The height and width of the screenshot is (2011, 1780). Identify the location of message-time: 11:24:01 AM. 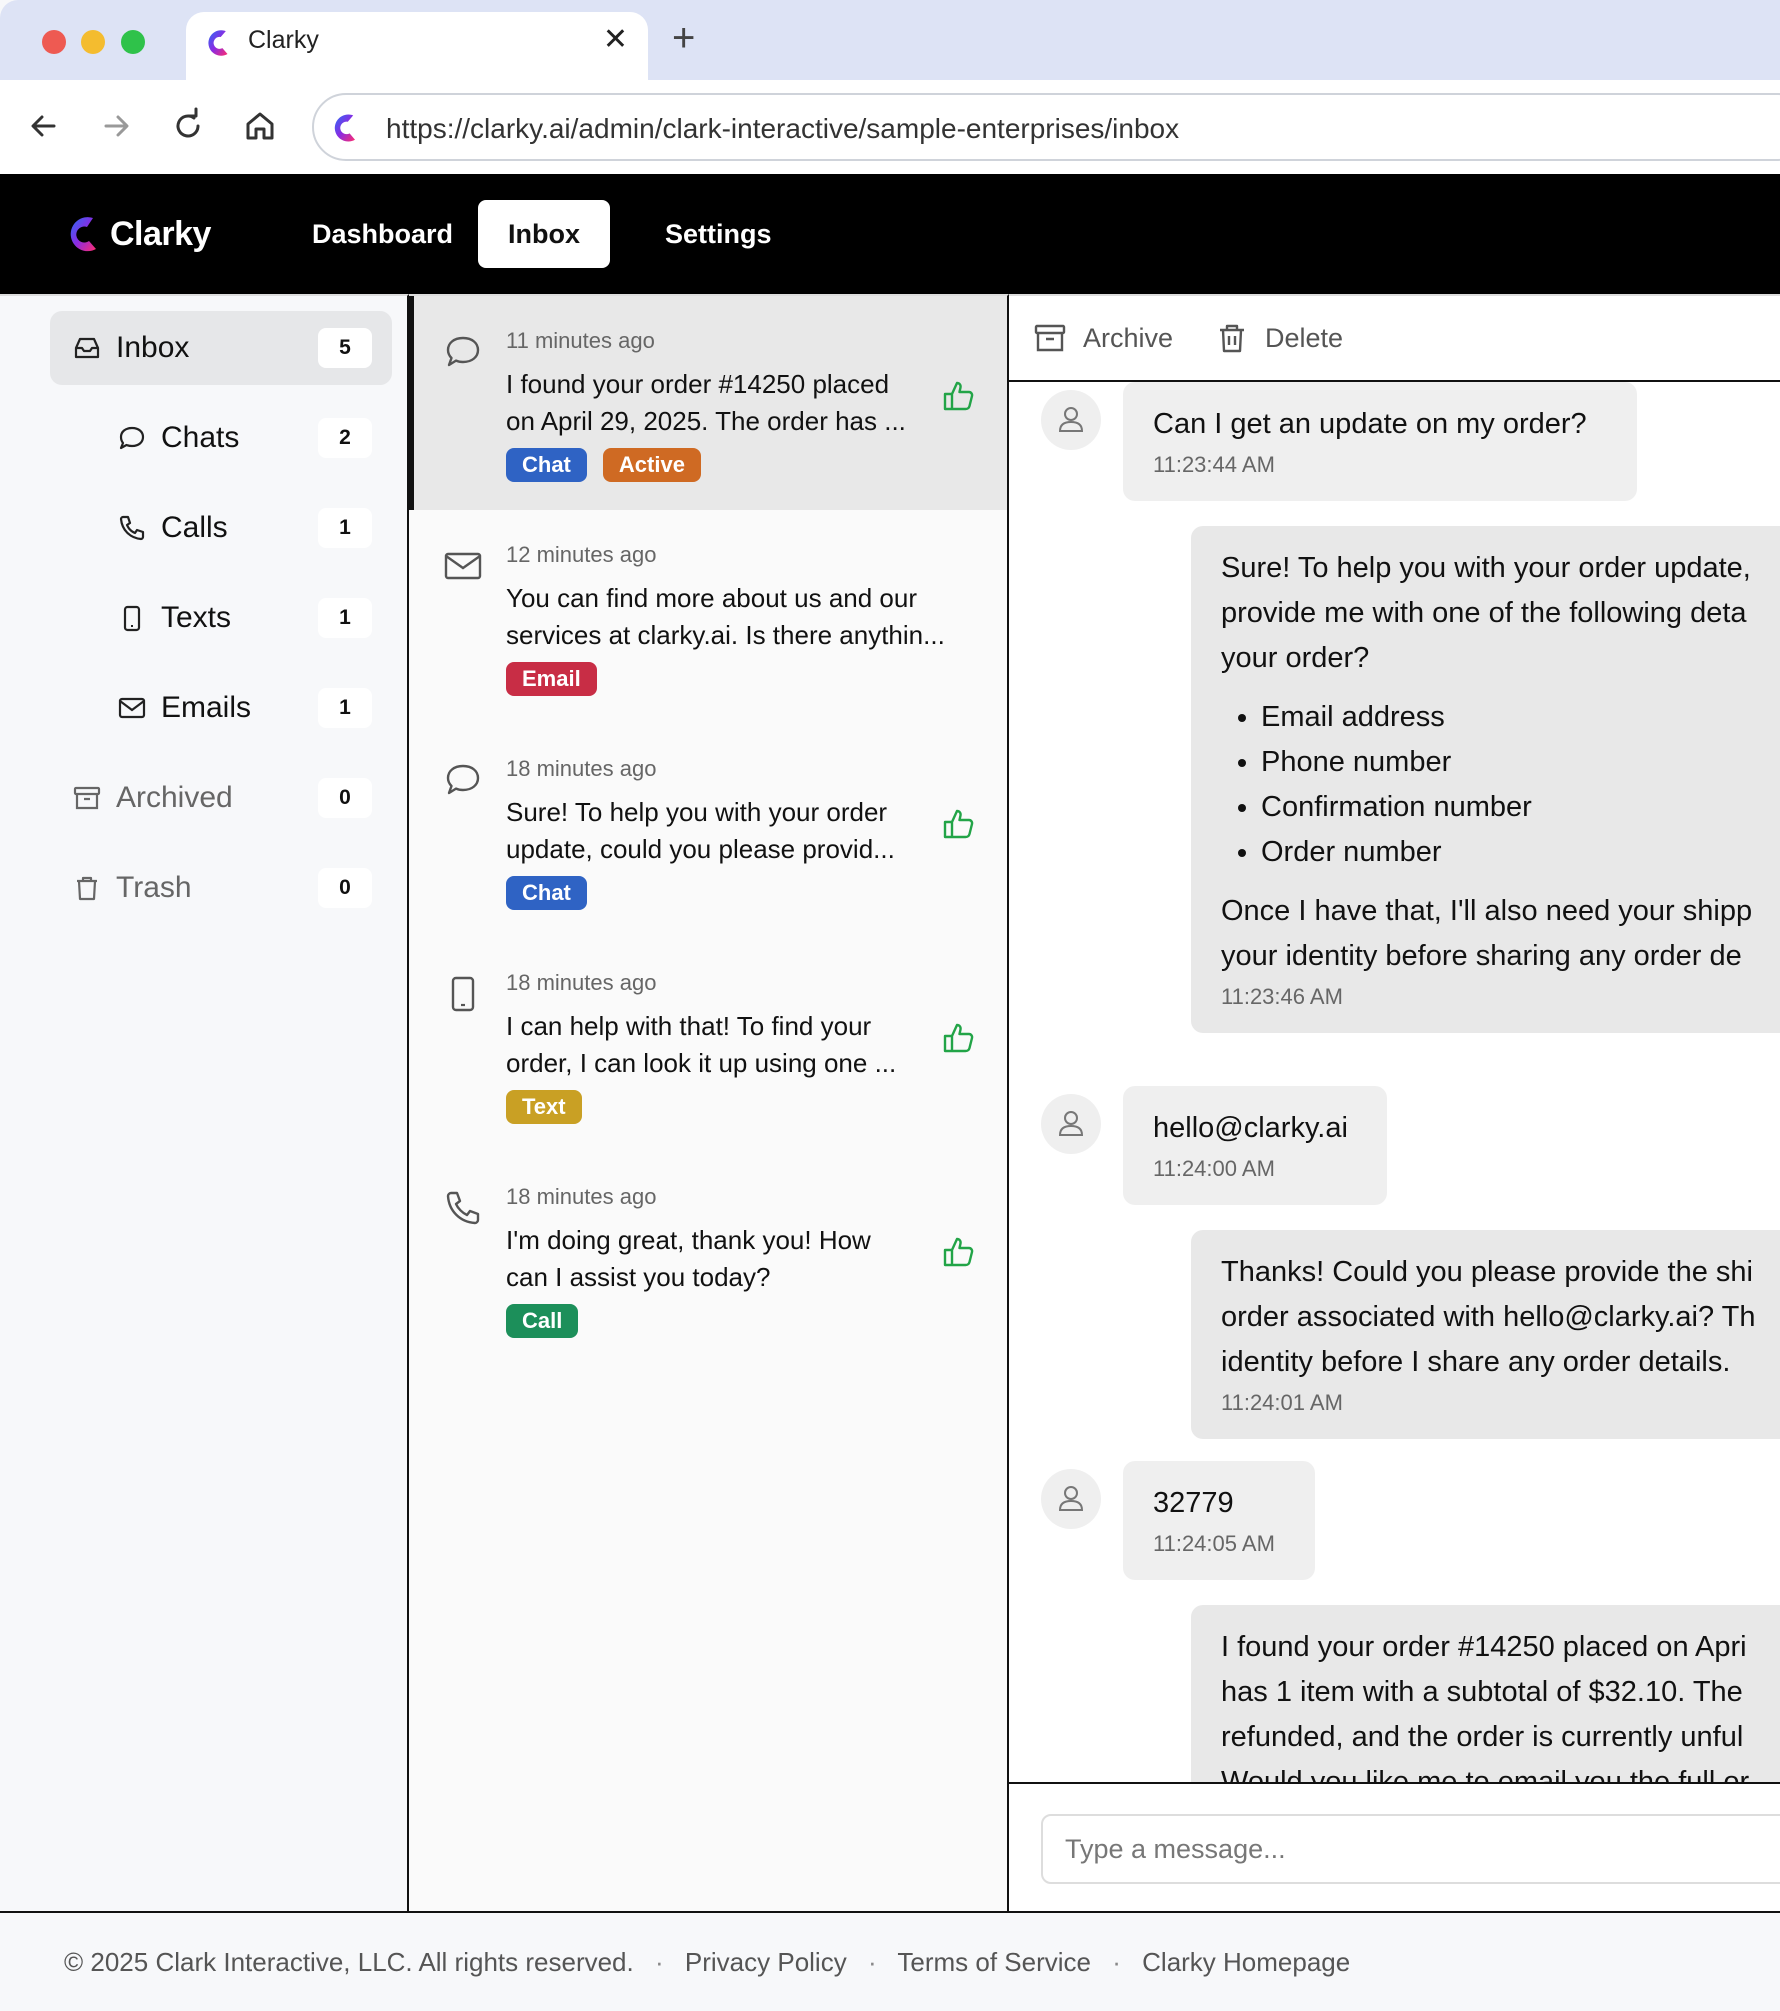
(1282, 1402).